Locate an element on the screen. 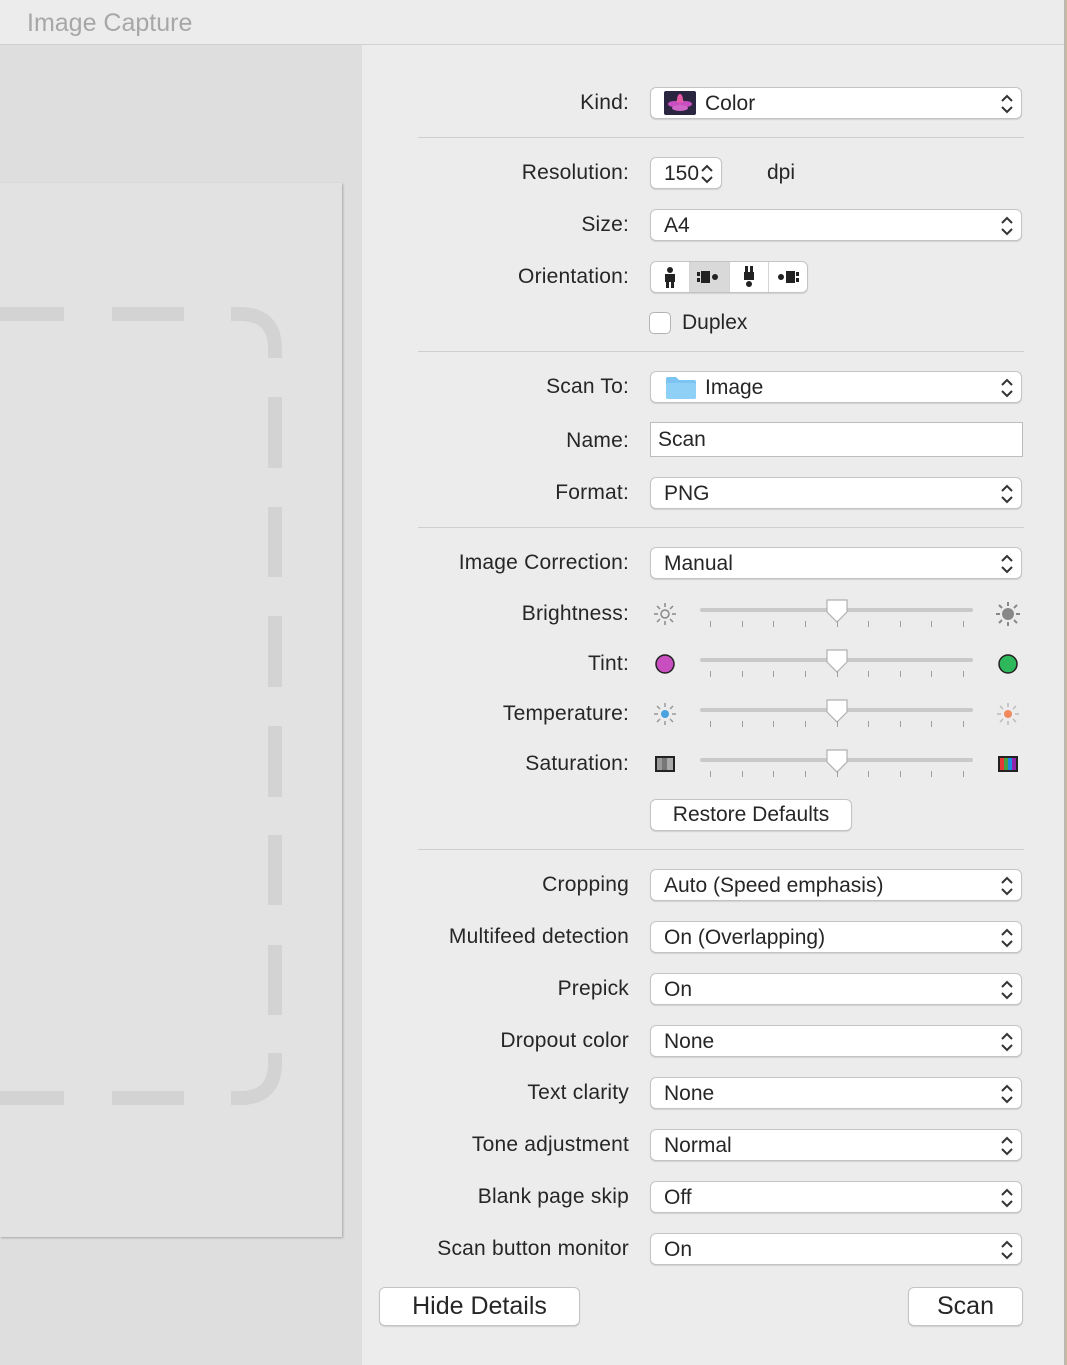  scan-button-monitor-label: Scan button monitor is located at coordinates (533, 1248).